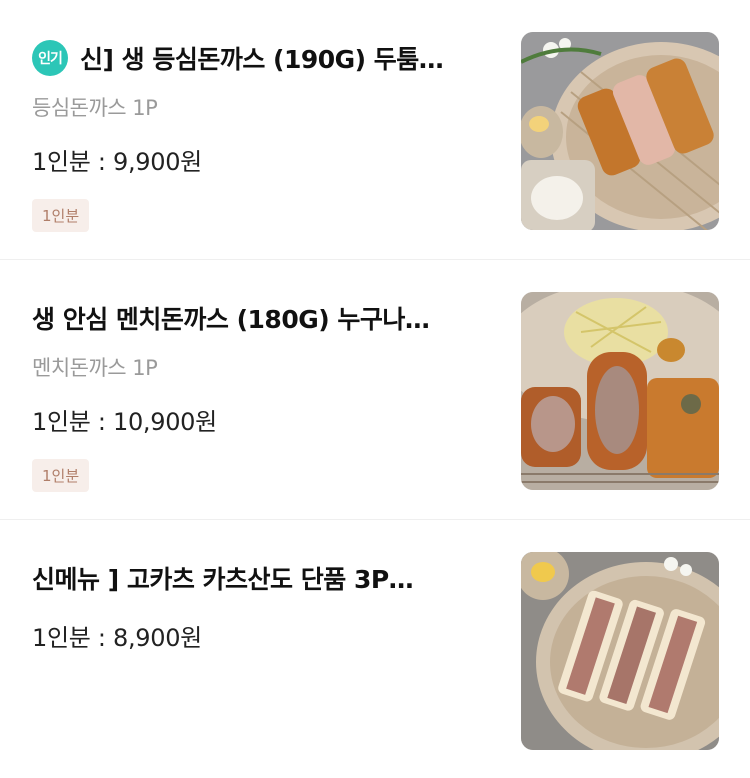 This screenshot has width=750, height=778. What do you see at coordinates (620, 131) in the screenshot?
I see `pork-loin-cutlet-photo` at bounding box center [620, 131].